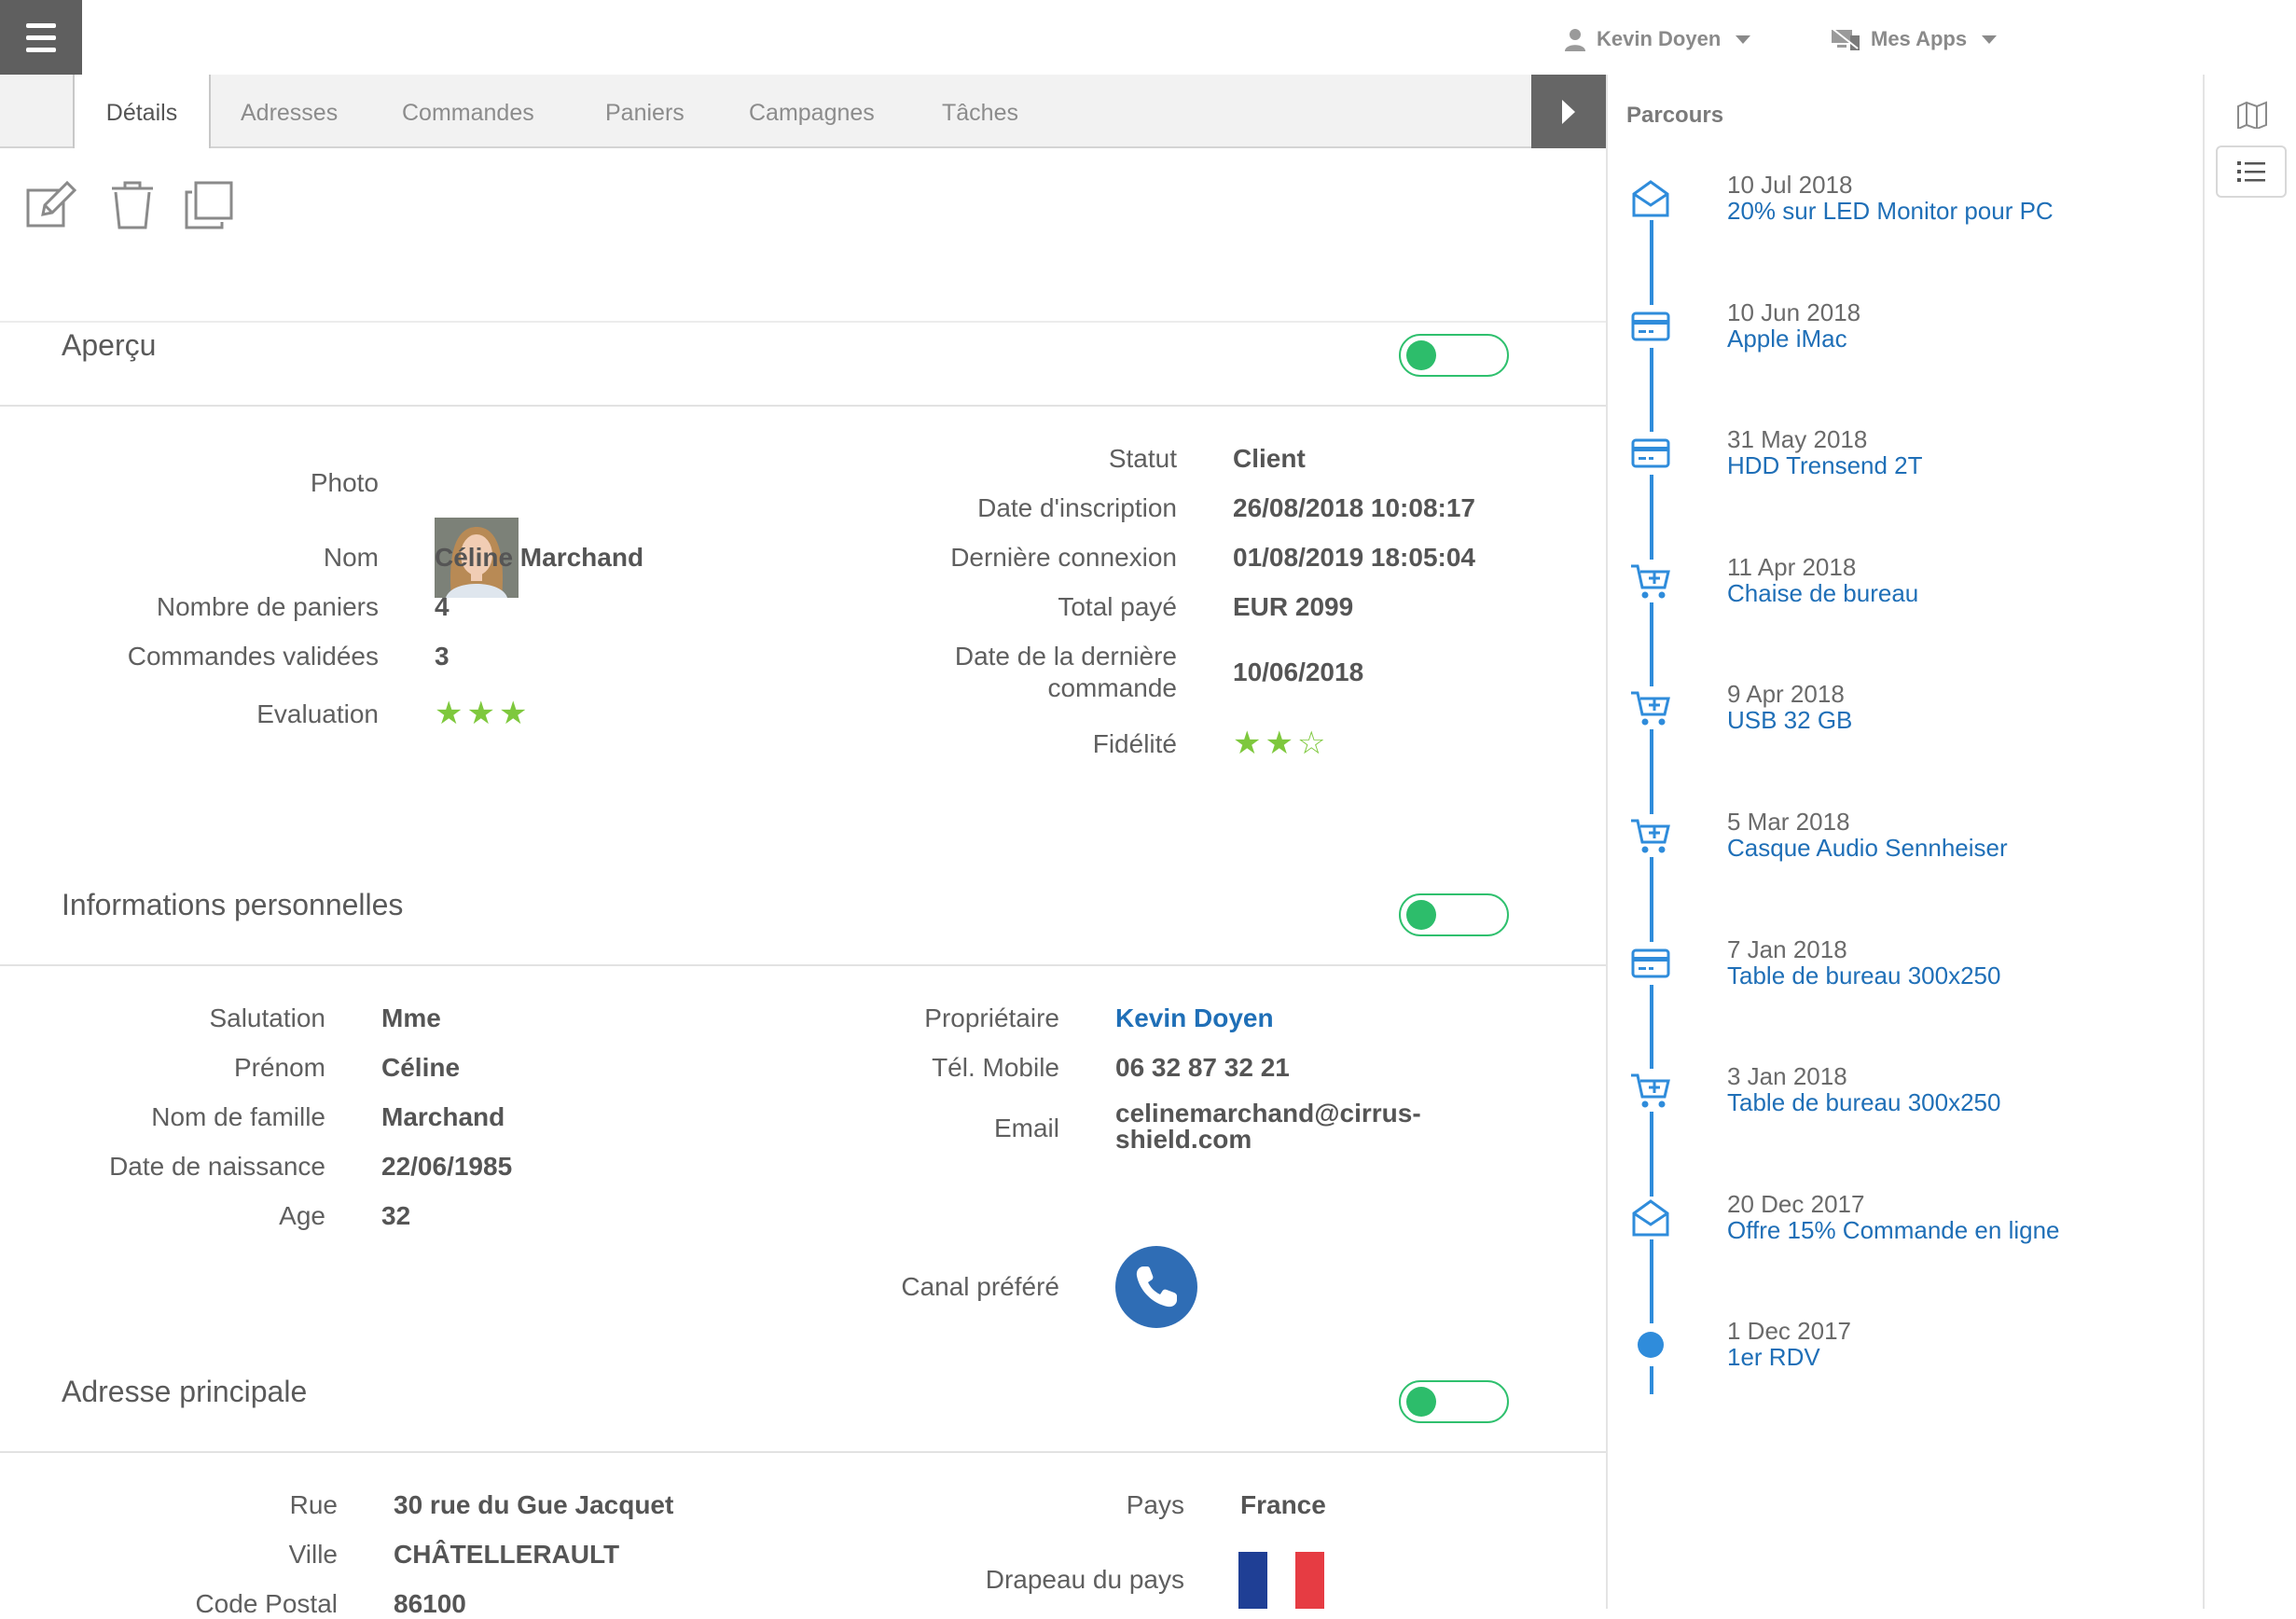 Image resolution: width=2296 pixels, height=1619 pixels. What do you see at coordinates (209, 205) in the screenshot?
I see `duplicate-icon` at bounding box center [209, 205].